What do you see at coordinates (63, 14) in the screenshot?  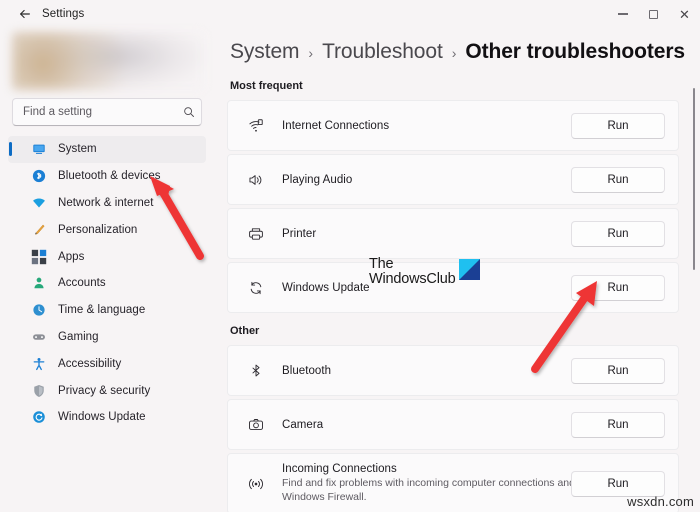 I see `window-title: Settings` at bounding box center [63, 14].